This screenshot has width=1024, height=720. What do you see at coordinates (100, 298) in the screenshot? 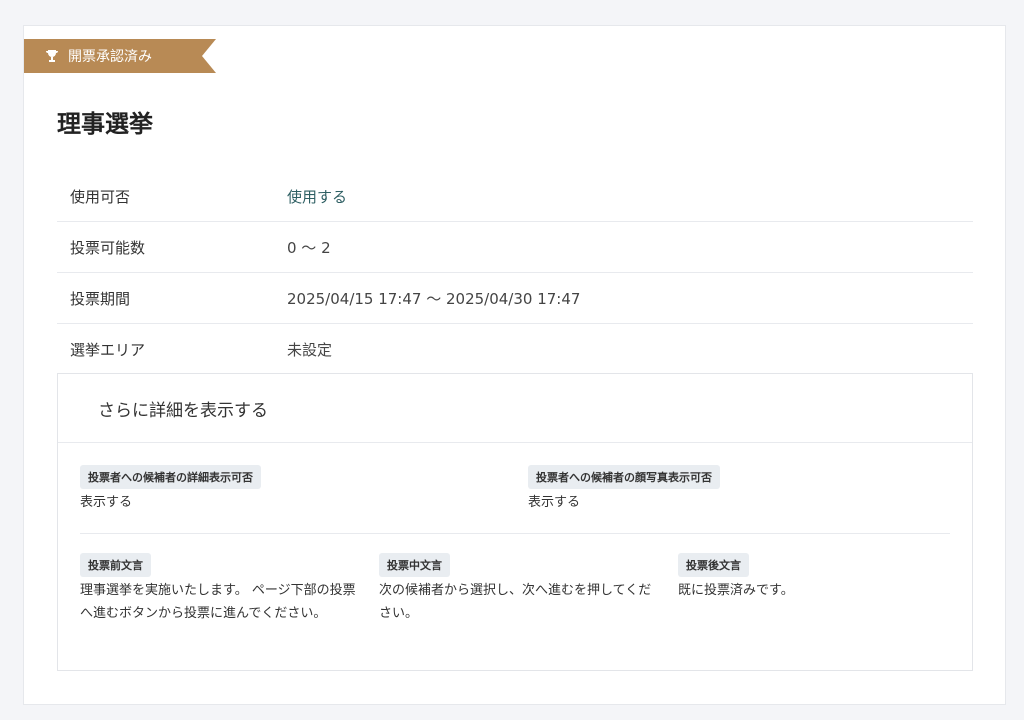
I see `info-label: 投票期間` at bounding box center [100, 298].